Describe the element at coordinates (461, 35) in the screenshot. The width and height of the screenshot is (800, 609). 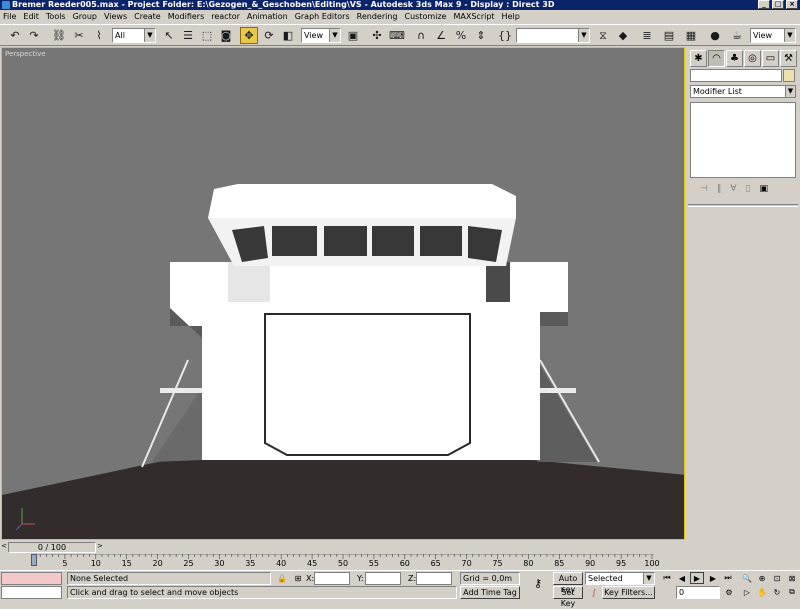
I see `percent-snap-icon: %` at that location.